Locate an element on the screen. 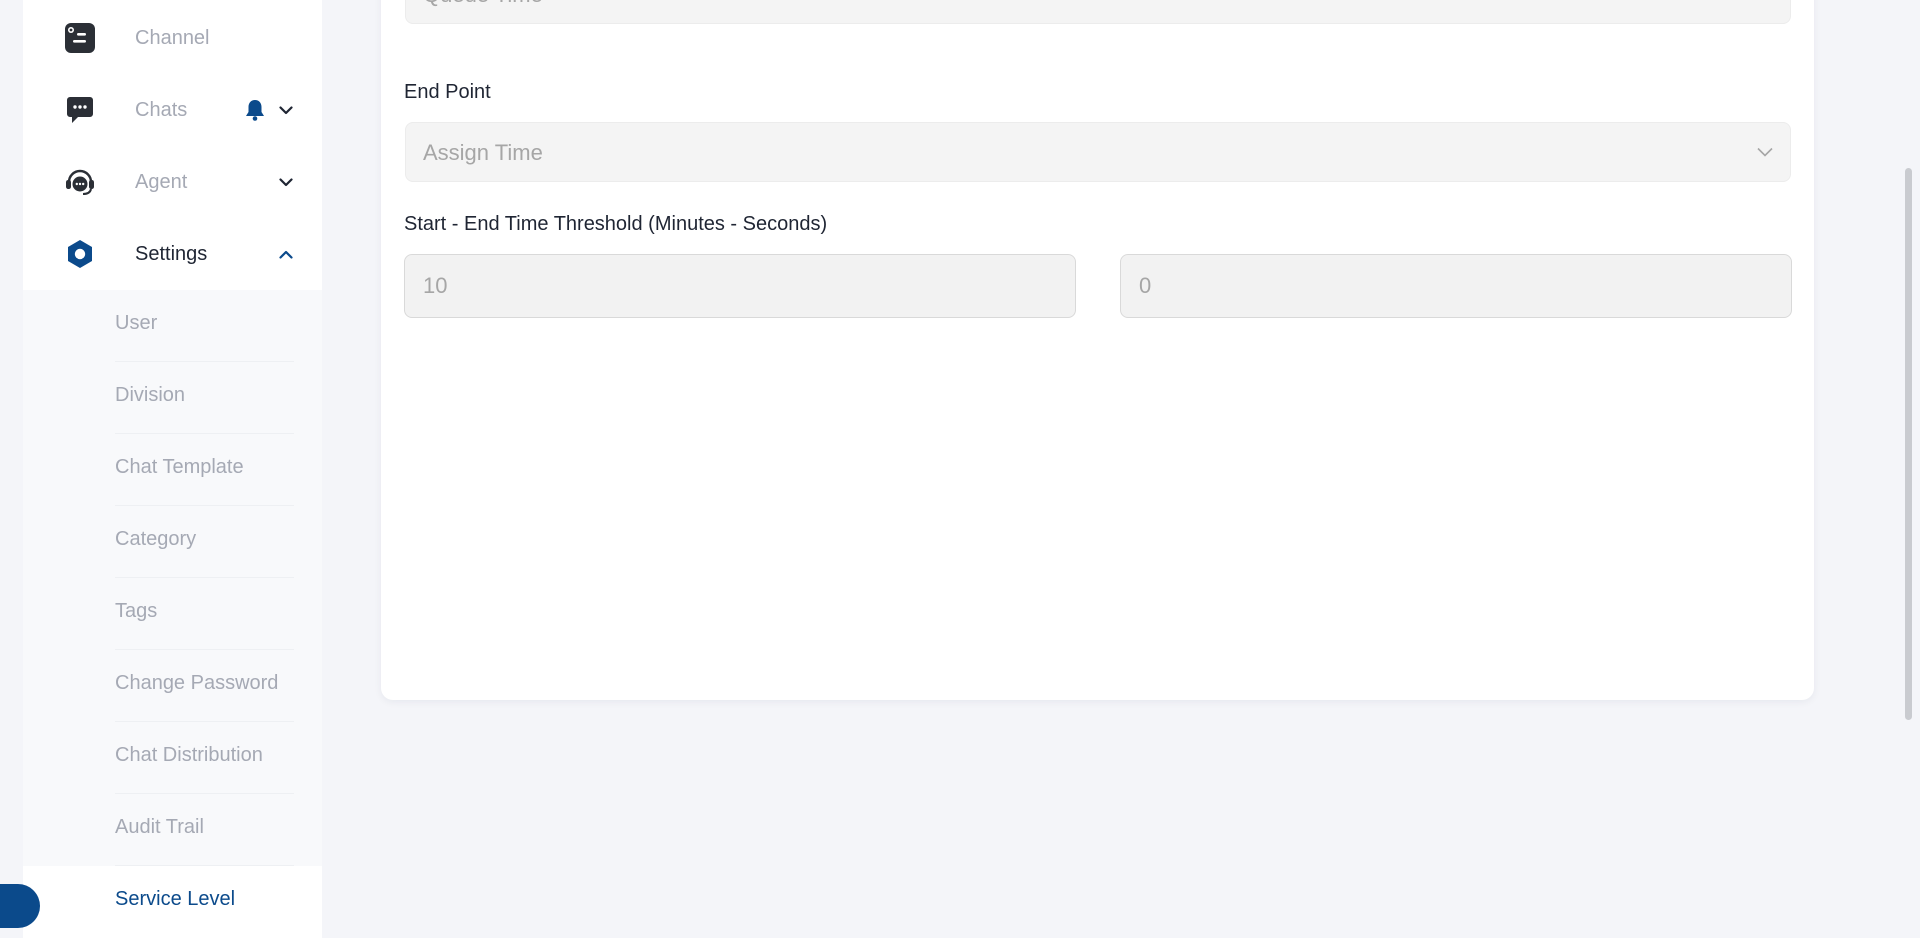 Image resolution: width=1920 pixels, height=938 pixels. threshold-minutes-input is located at coordinates (740, 286).